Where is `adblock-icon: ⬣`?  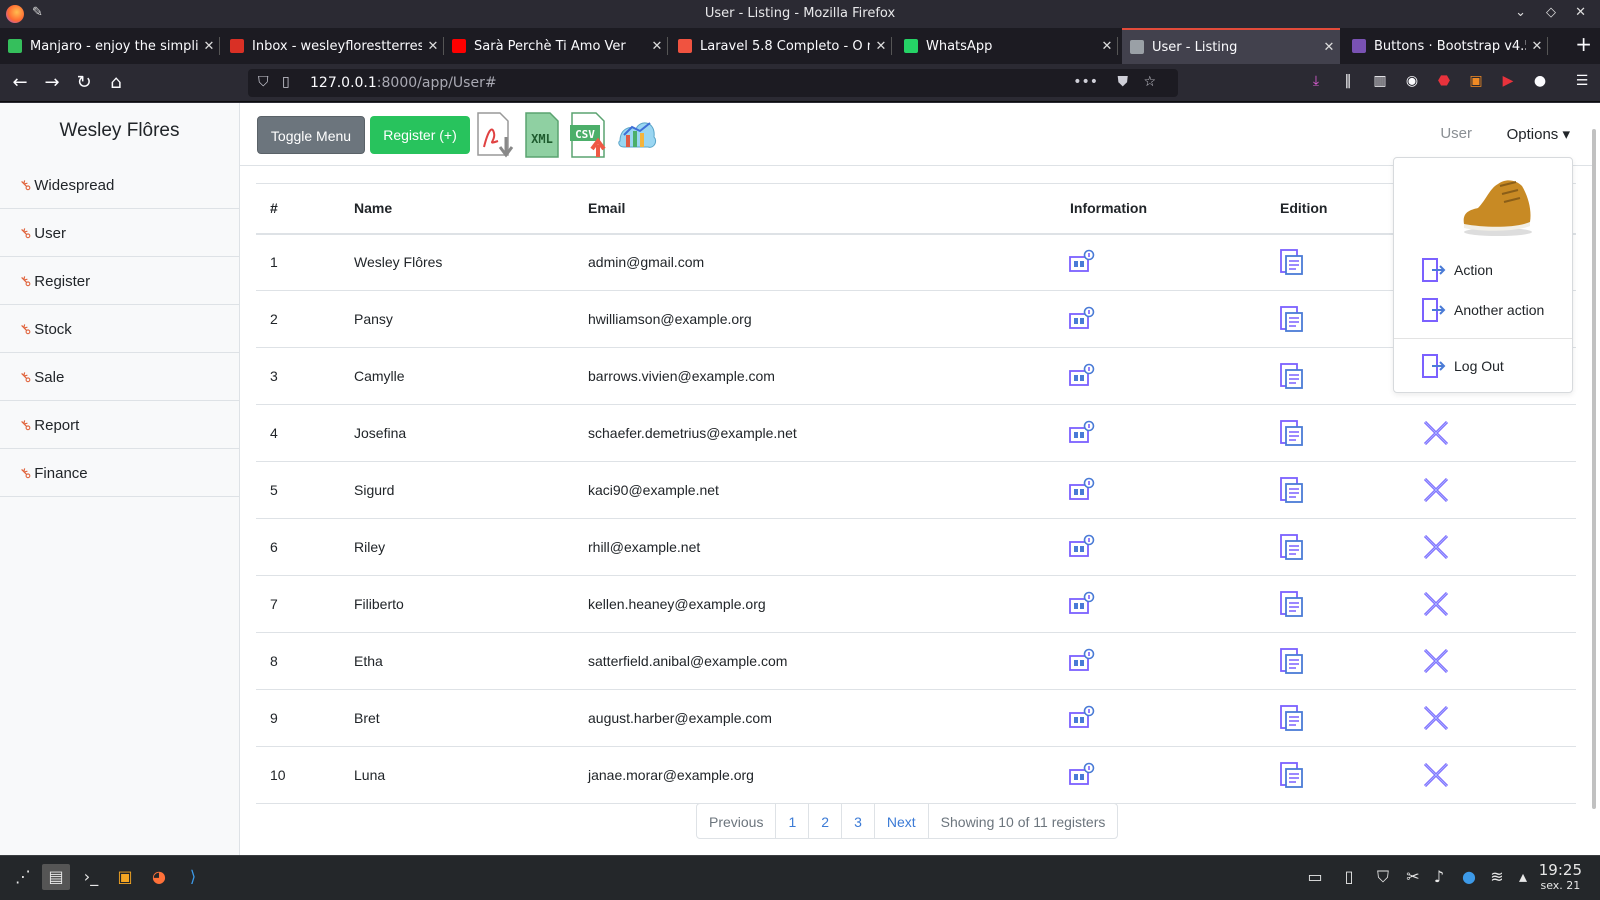
adblock-icon: ⬣ is located at coordinates (1444, 83).